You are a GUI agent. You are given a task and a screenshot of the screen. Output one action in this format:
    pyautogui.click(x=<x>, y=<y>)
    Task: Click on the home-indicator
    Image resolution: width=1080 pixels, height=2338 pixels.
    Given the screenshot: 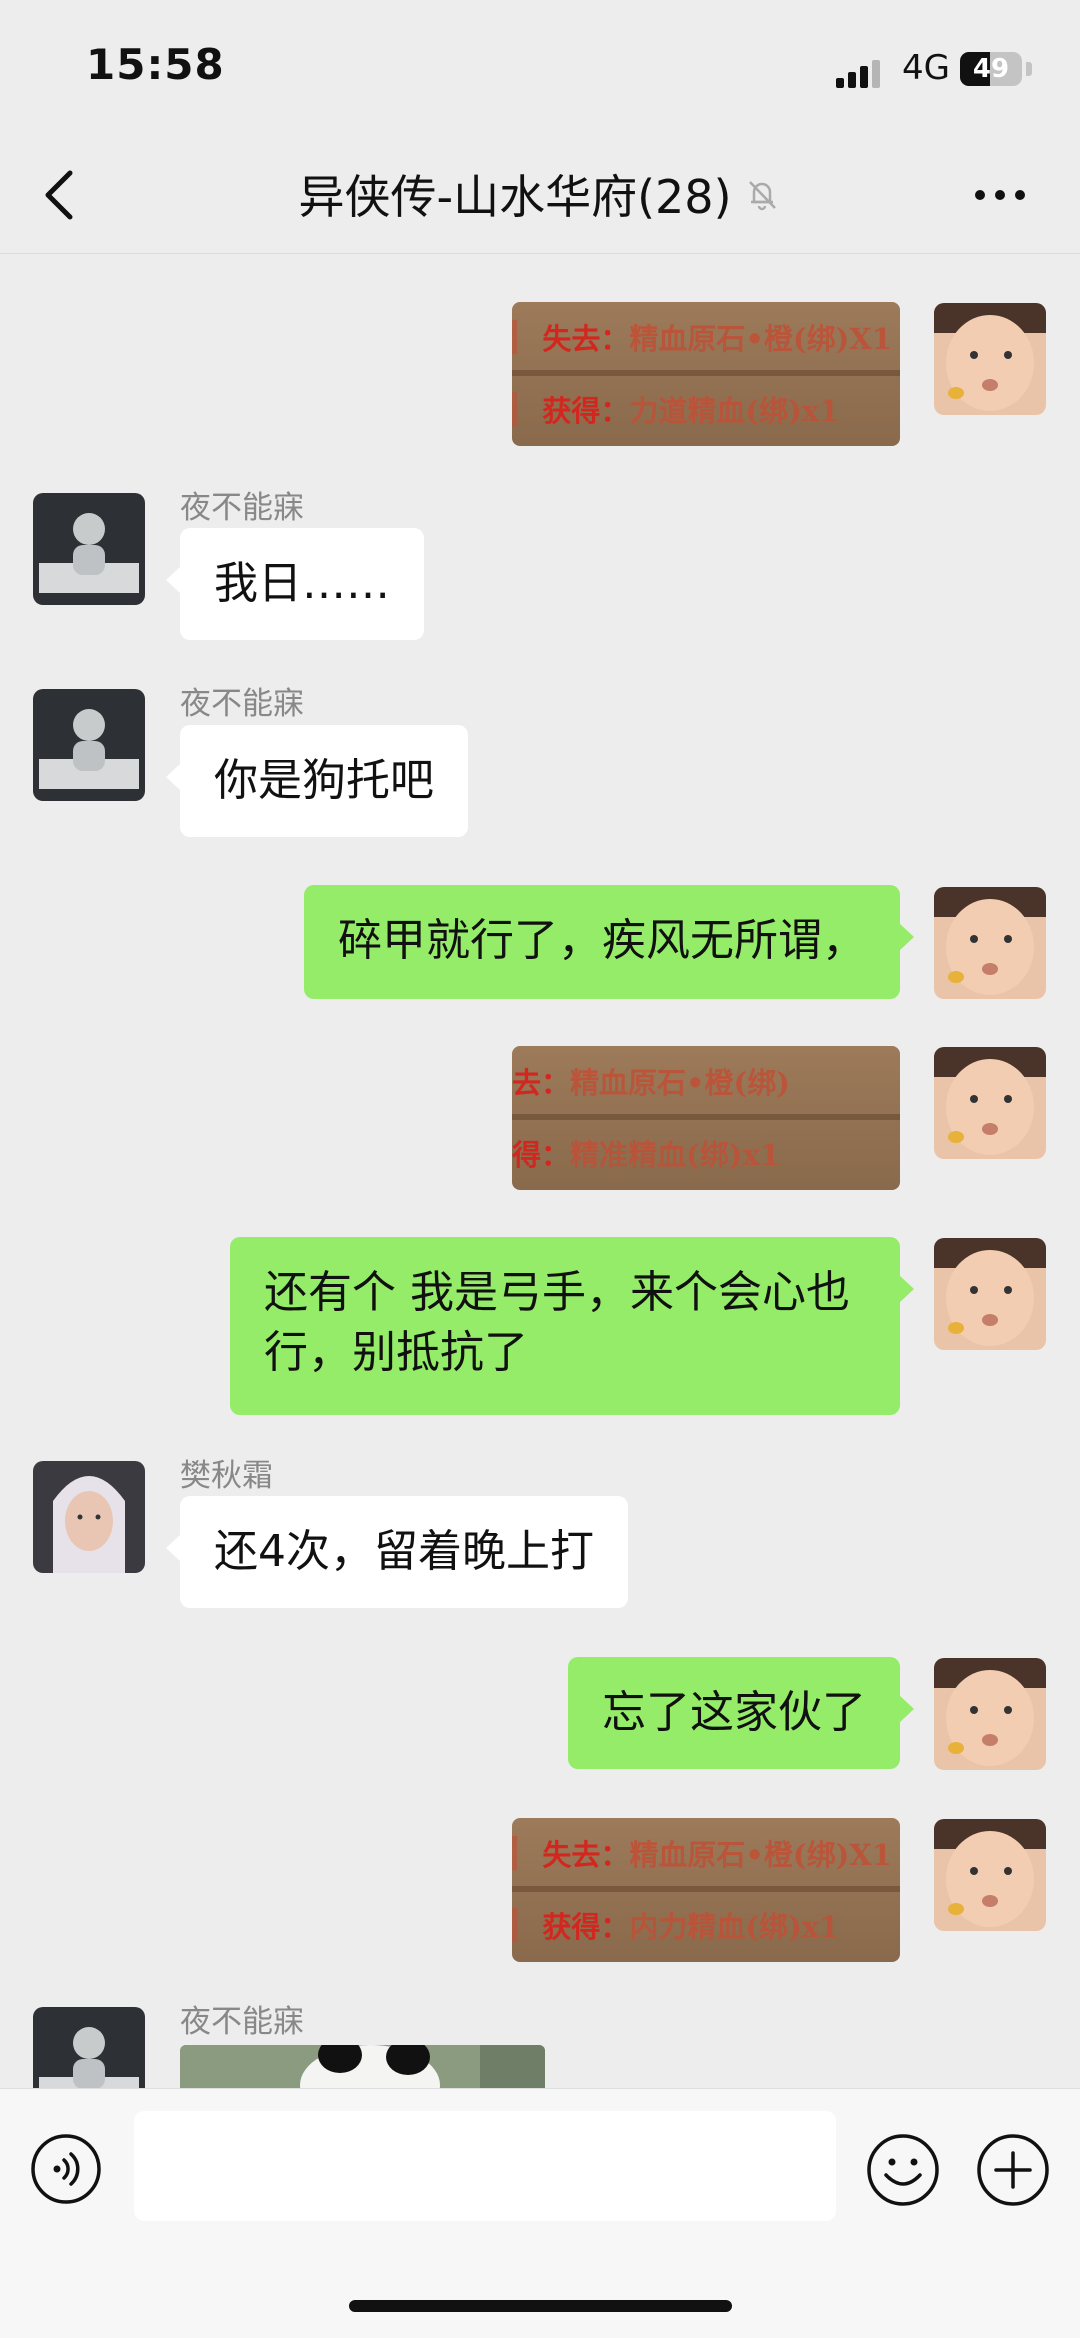 What is the action you would take?
    pyautogui.click(x=540, y=2306)
    